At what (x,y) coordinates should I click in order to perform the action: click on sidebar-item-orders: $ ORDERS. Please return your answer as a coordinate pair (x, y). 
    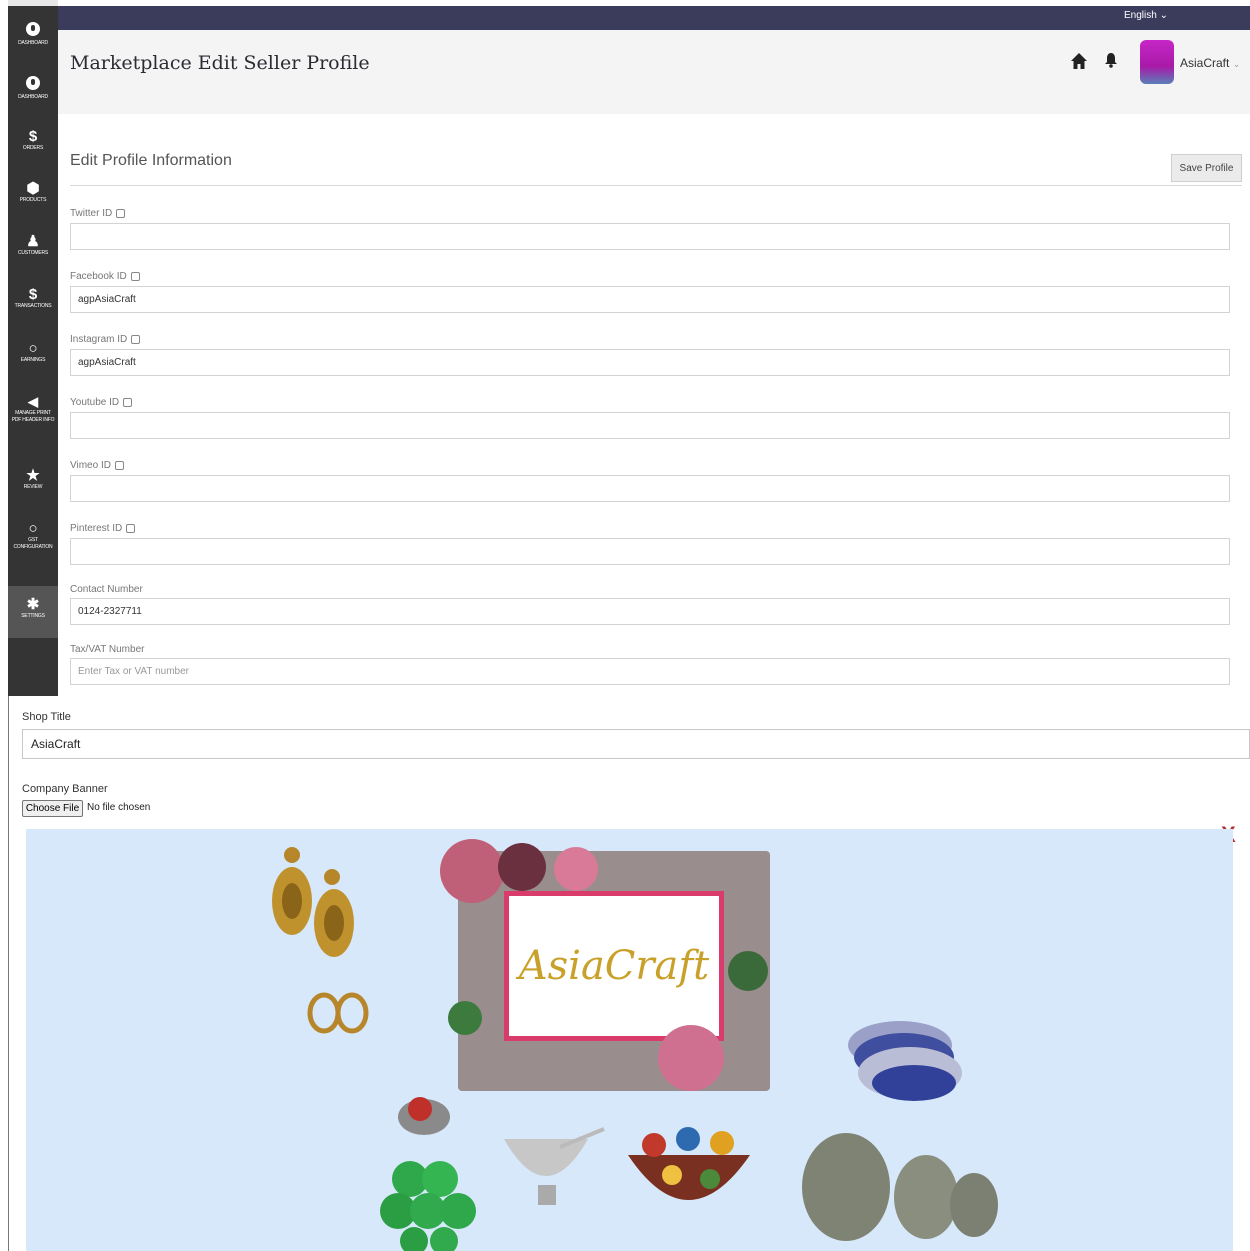
    Looking at the image, I should click on (33, 140).